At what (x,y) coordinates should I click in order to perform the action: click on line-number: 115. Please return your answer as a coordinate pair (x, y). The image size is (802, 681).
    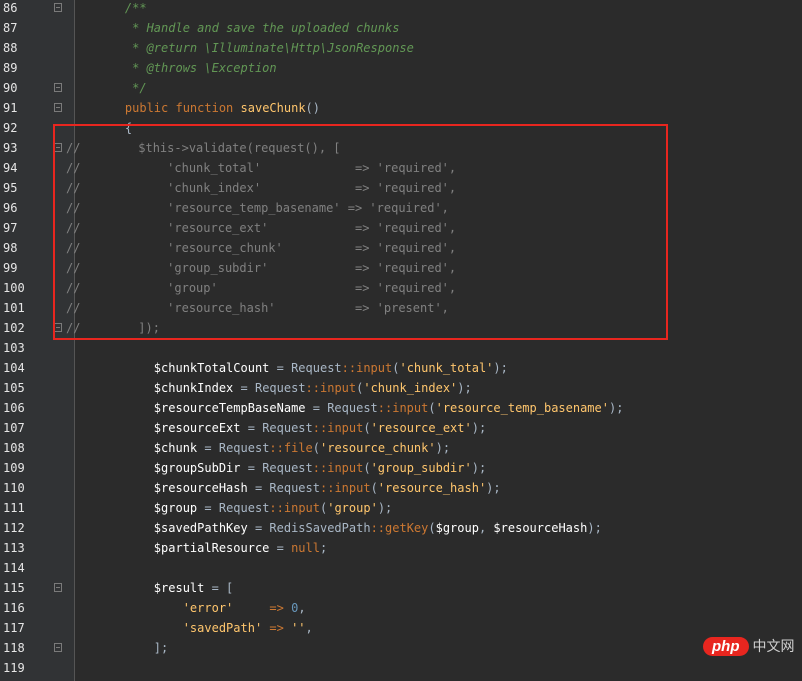
    Looking at the image, I should click on (14, 588).